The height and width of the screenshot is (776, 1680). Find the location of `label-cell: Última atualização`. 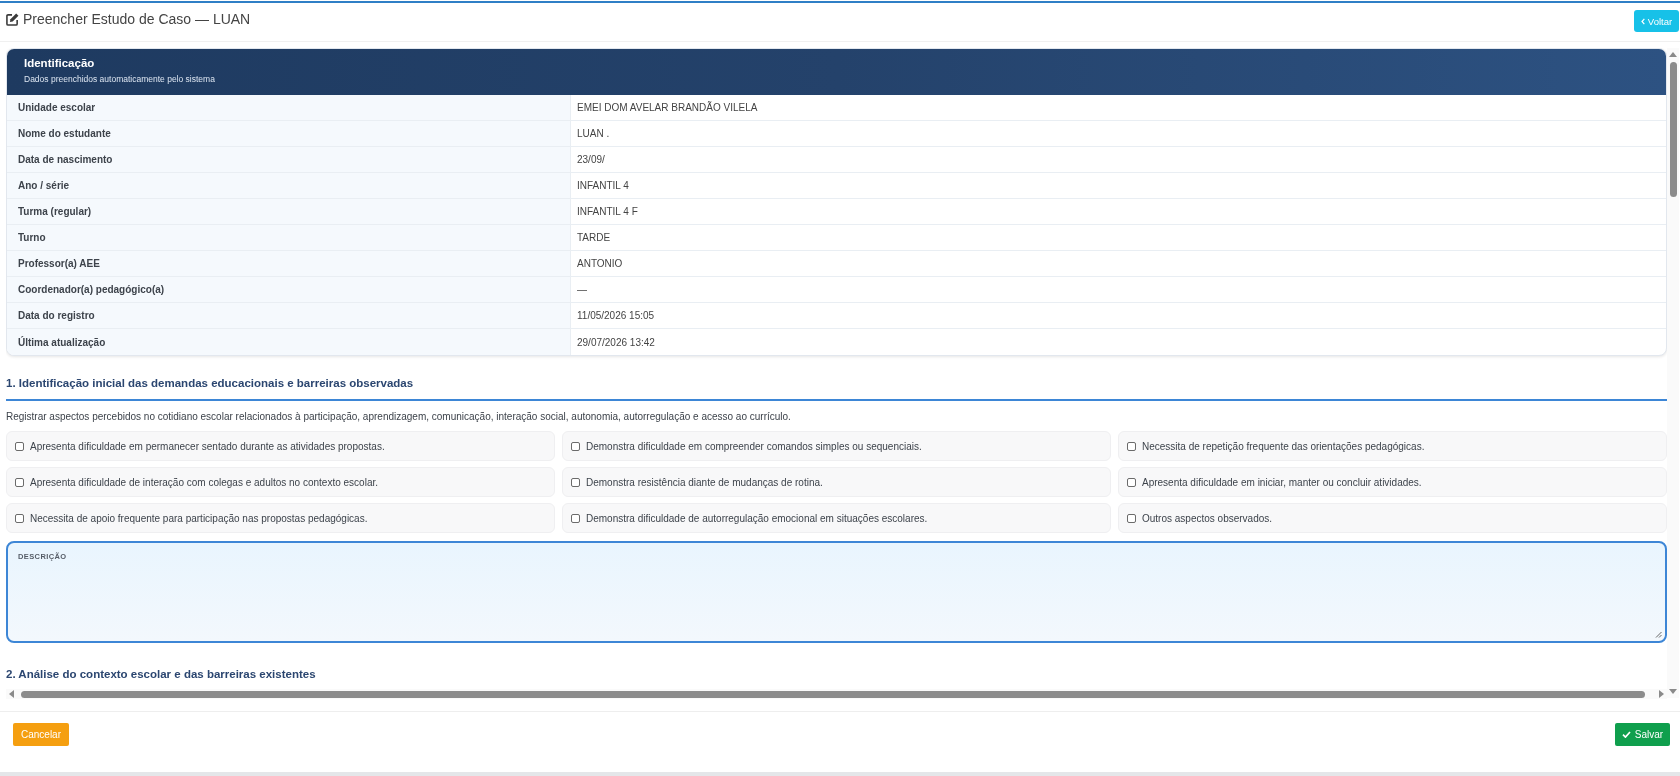

label-cell: Última atualização is located at coordinates (289, 342).